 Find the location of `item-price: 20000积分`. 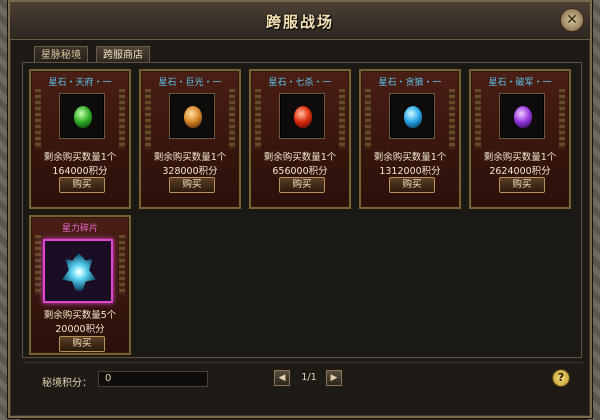

item-price: 20000积分 is located at coordinates (80, 329).